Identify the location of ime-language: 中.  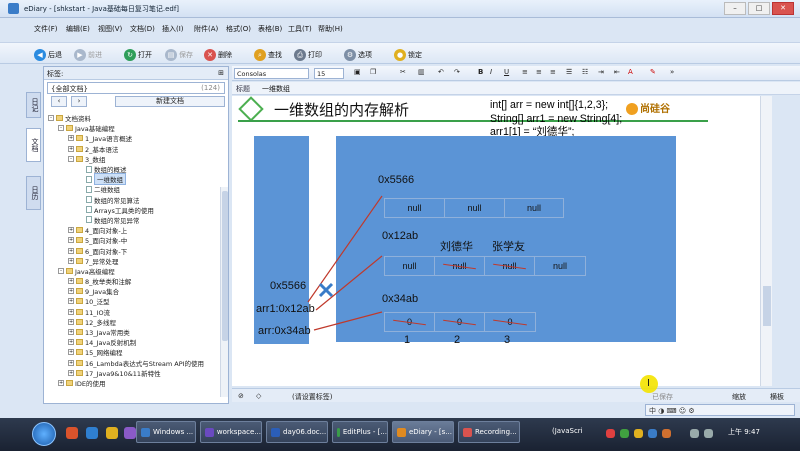
(652, 411).